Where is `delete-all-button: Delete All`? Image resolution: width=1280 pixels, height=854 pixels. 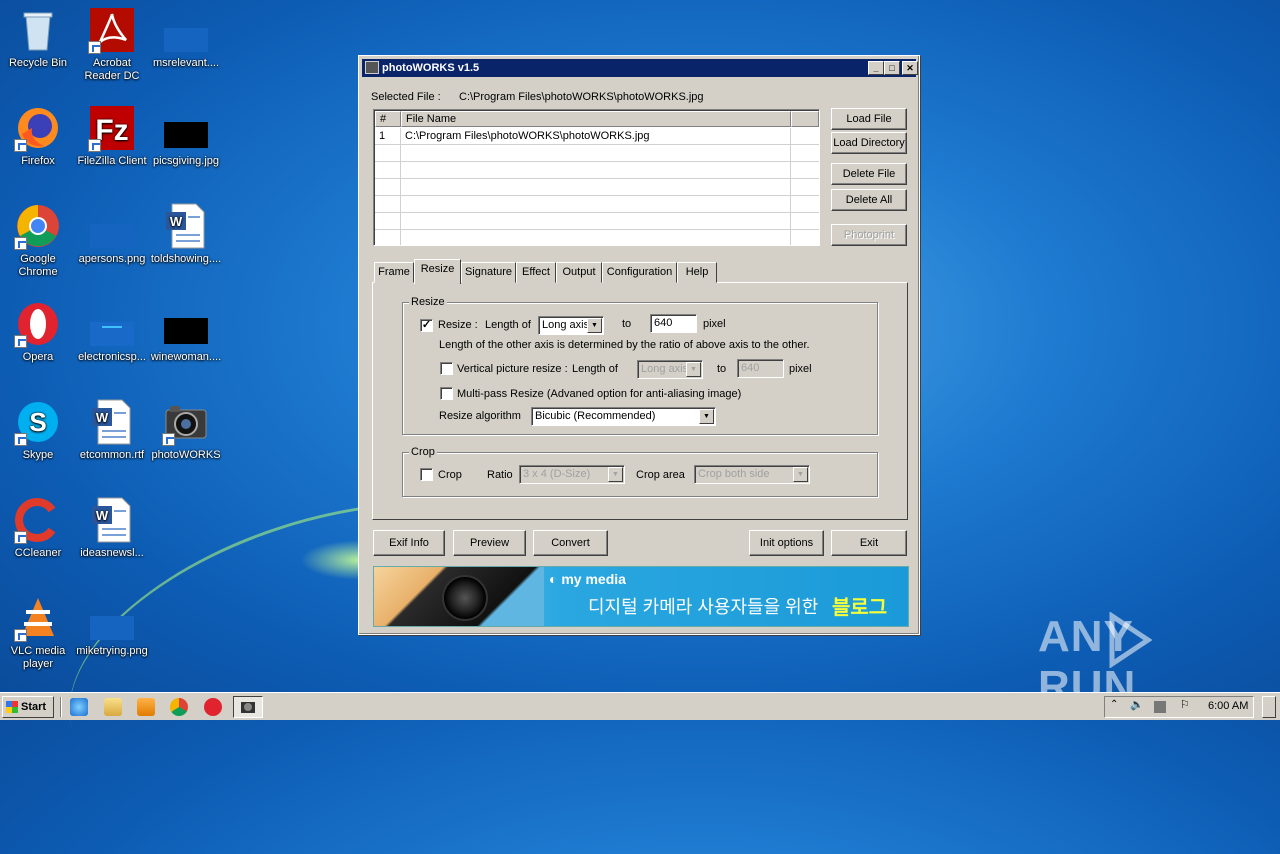
delete-all-button: Delete All is located at coordinates (869, 200).